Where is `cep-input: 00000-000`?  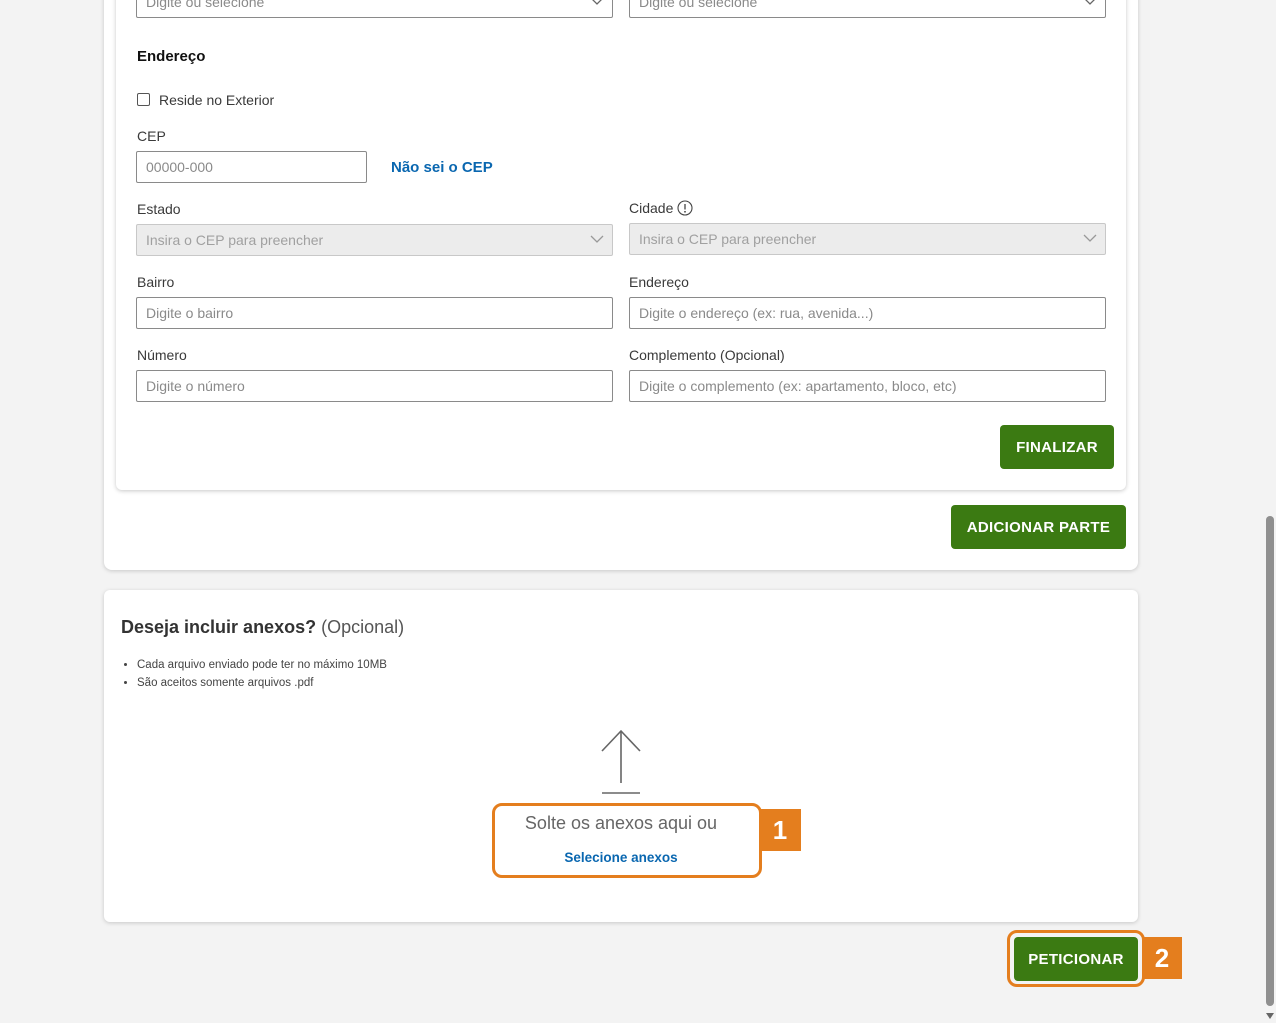 cep-input: 00000-000 is located at coordinates (251, 167).